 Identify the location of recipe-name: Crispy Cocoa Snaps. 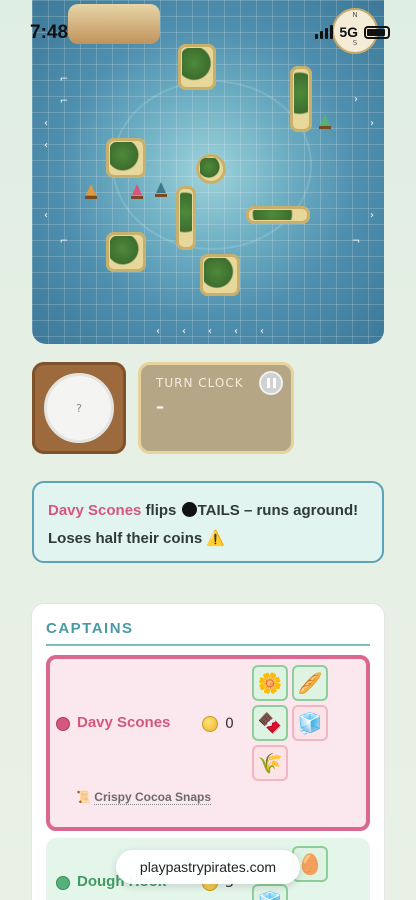
(152, 797).